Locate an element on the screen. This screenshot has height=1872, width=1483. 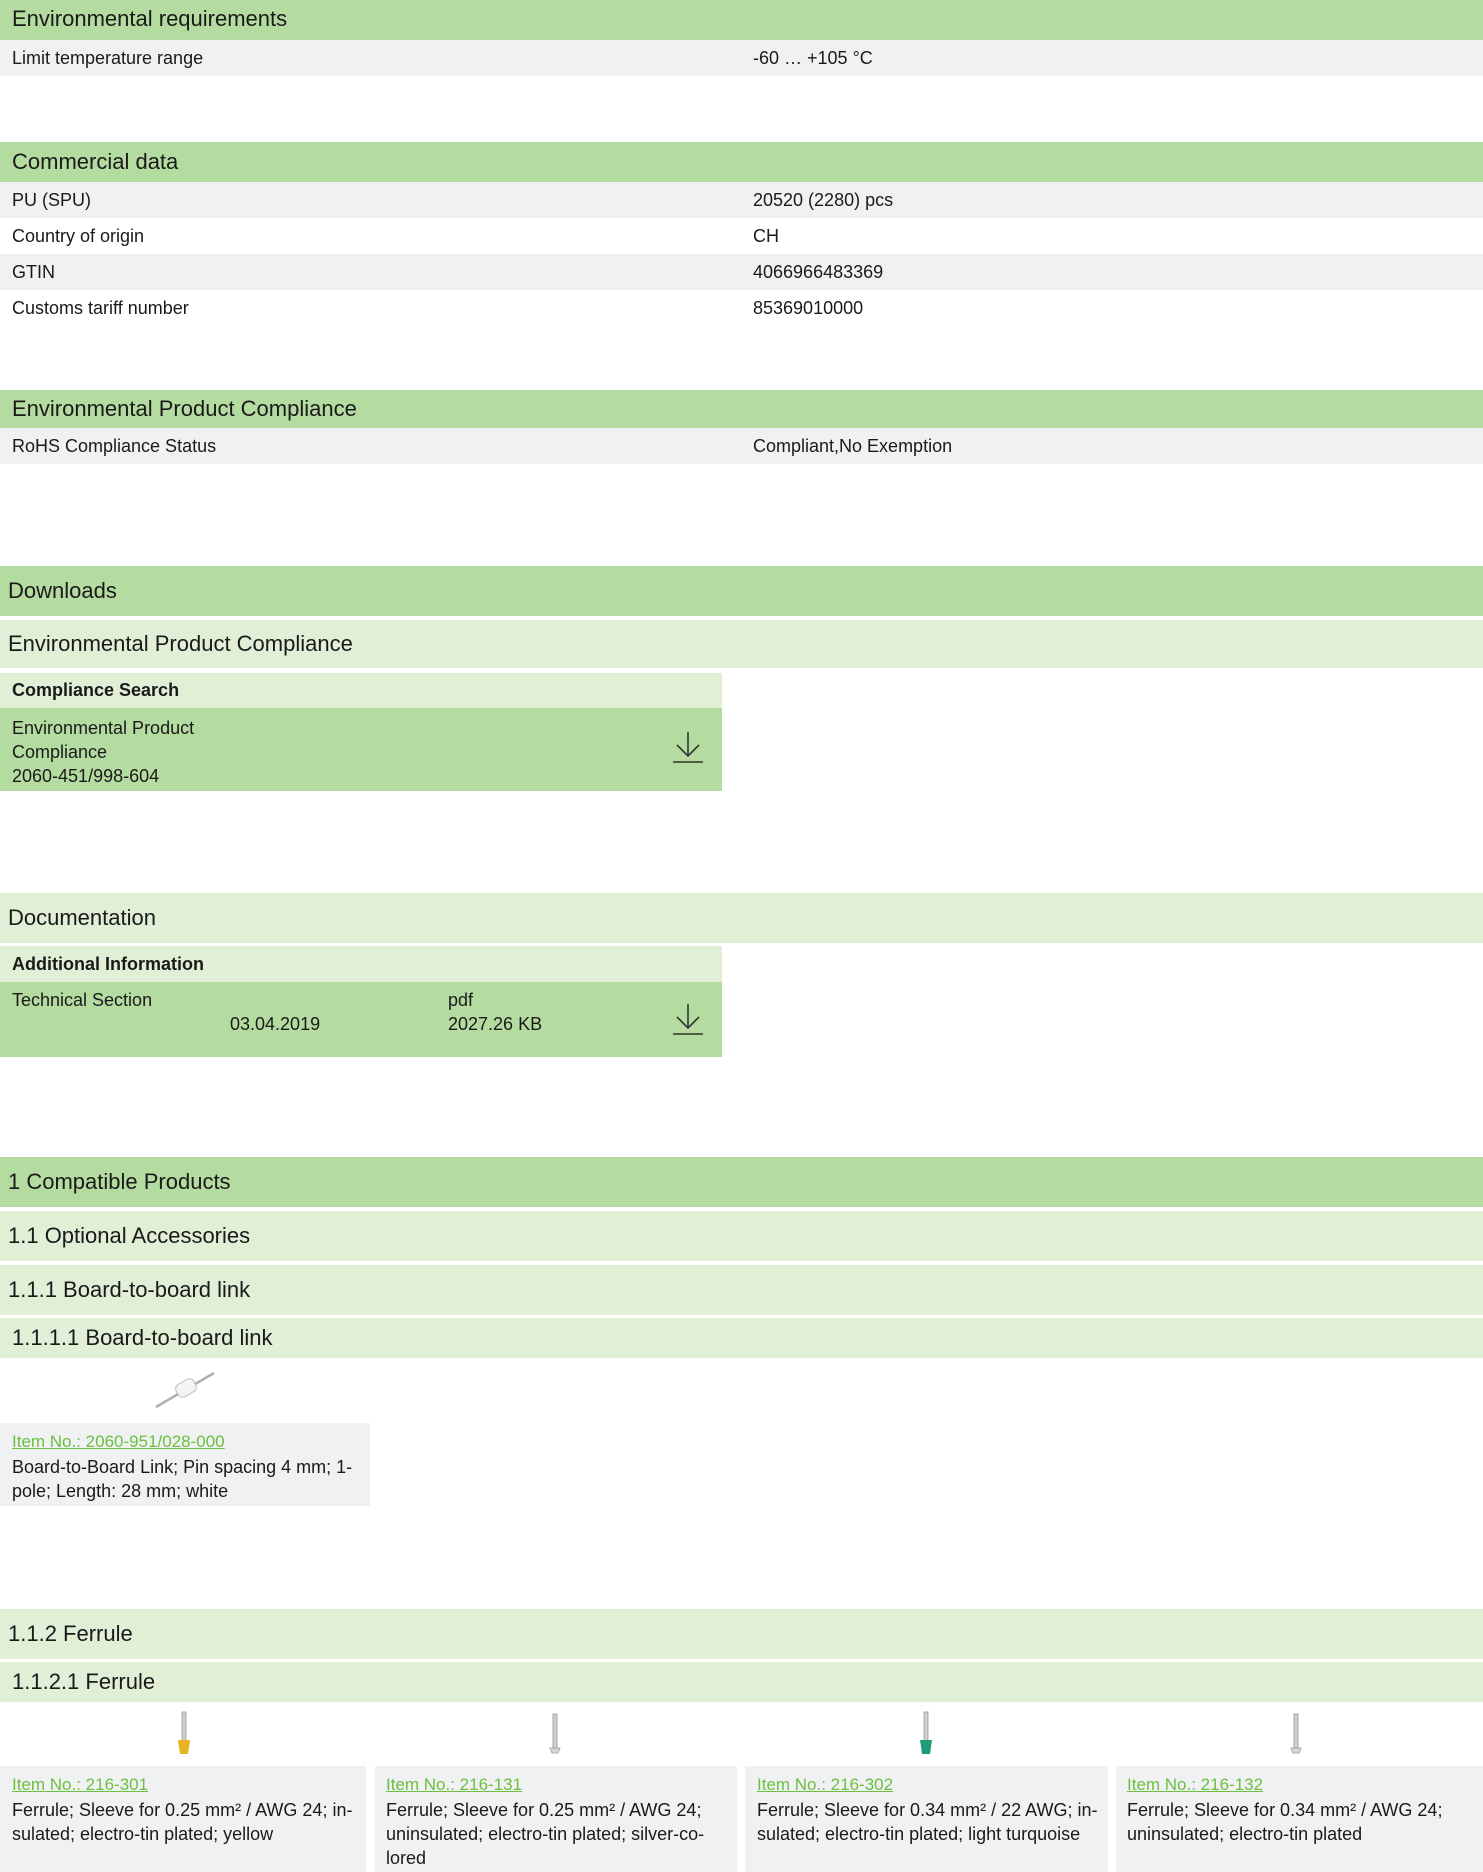
section-title: 1 Compatible Products is located at coordinates (119, 1181).